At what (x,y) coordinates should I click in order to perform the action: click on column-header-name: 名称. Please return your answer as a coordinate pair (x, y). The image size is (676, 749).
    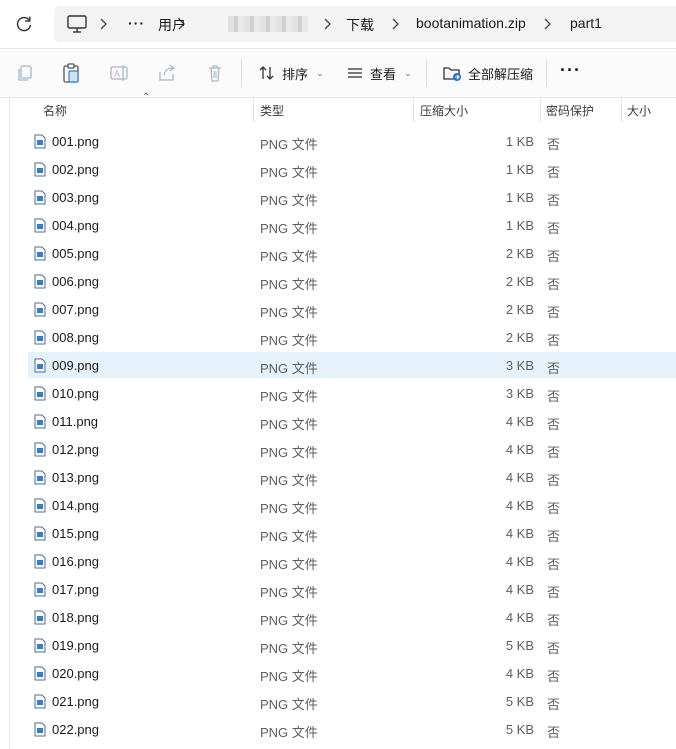
    Looking at the image, I should click on (55, 110).